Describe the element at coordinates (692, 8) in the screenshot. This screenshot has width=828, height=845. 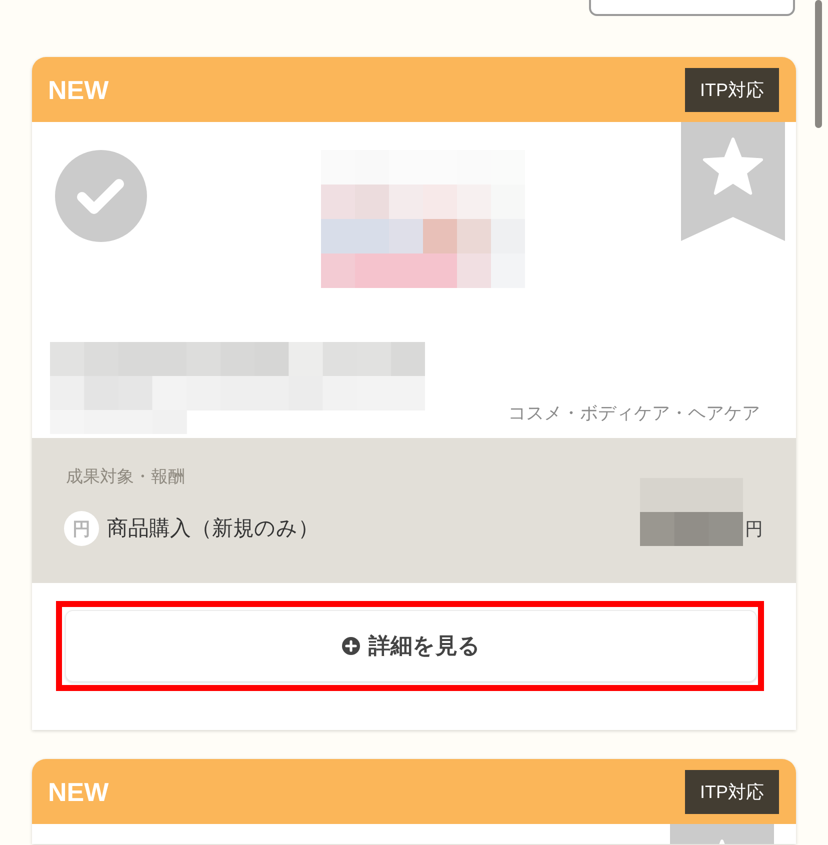
I see `dropdown-field` at that location.